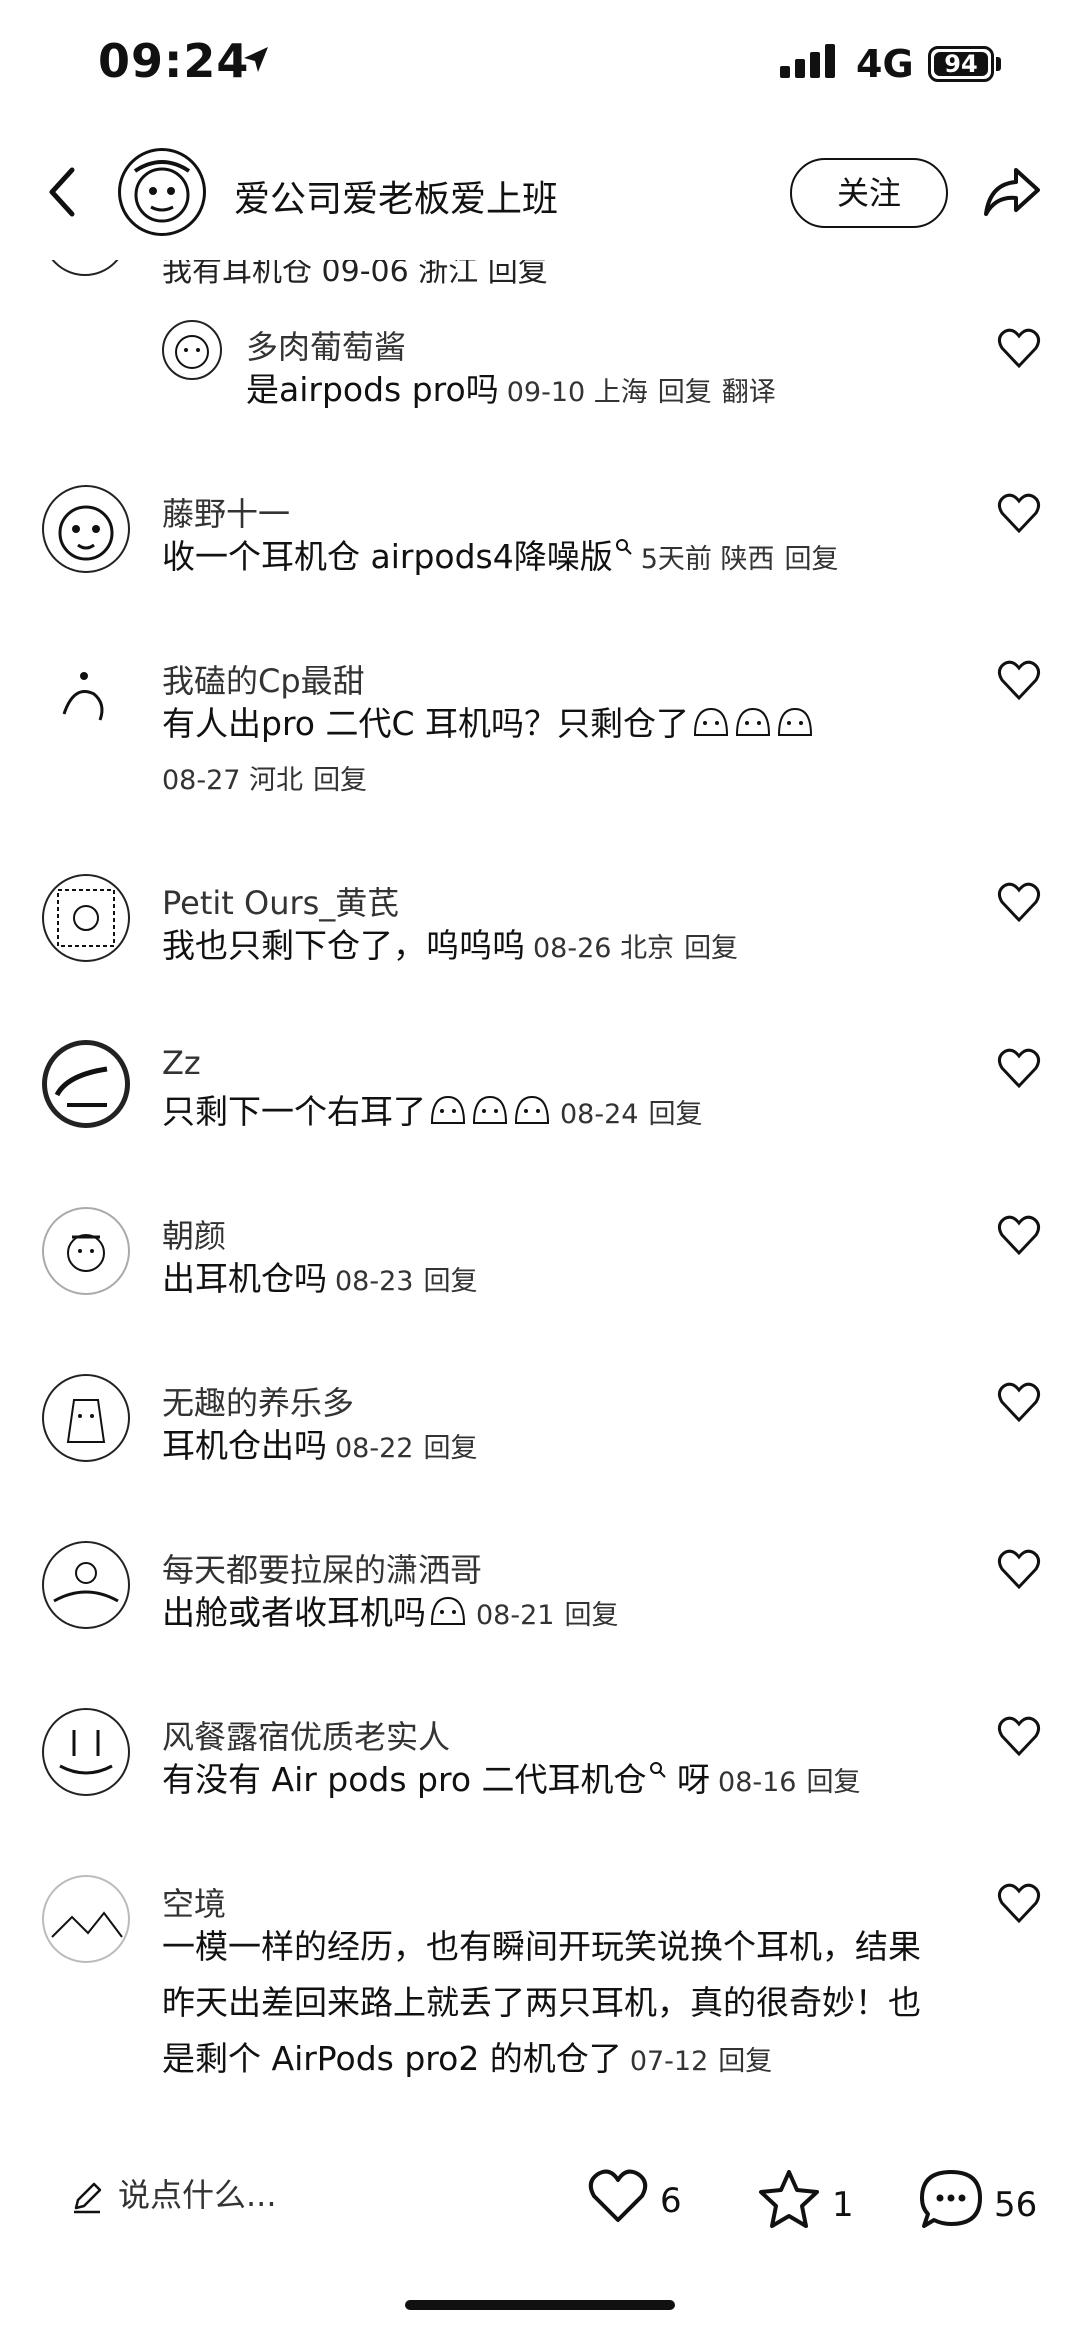 The width and height of the screenshot is (1080, 2337). Describe the element at coordinates (546, 392) in the screenshot. I see `comment-time: 09-10` at that location.